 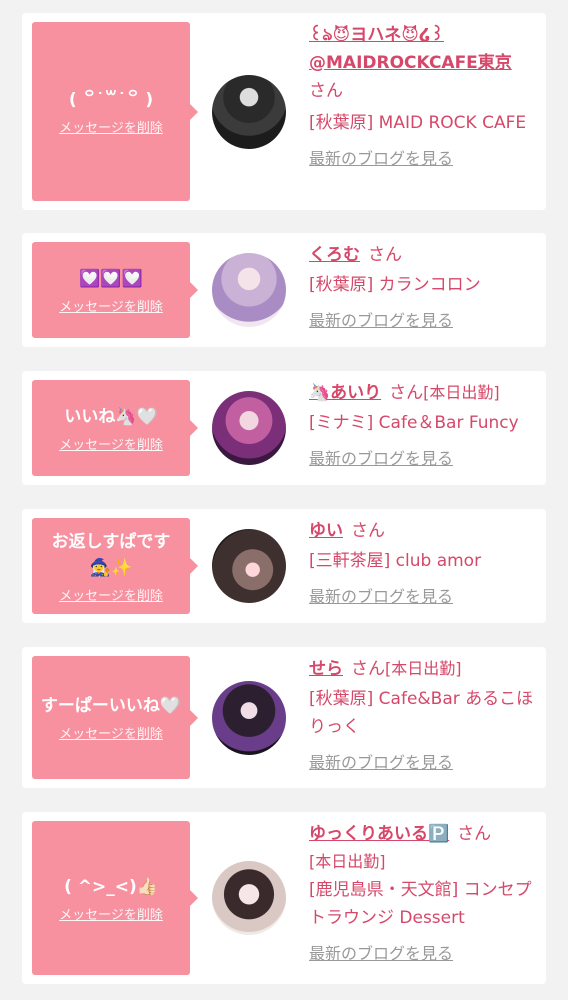 What do you see at coordinates (395, 561) in the screenshot?
I see `shop-name: [三軒茶屋] club amor` at bounding box center [395, 561].